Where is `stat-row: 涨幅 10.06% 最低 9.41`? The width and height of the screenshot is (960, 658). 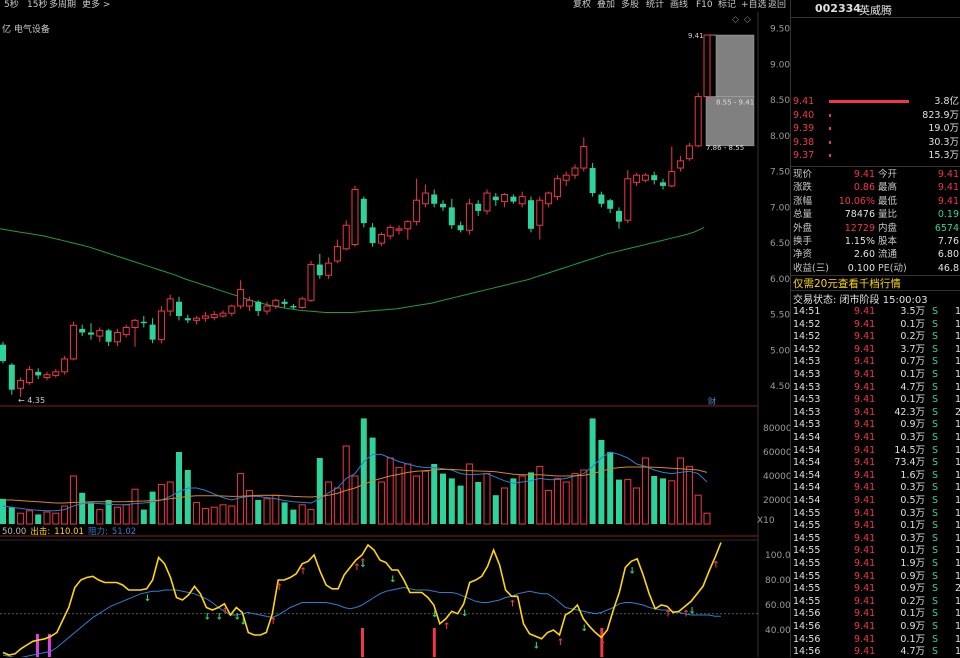
stat-row: 涨幅 10.06% 最低 9.41 is located at coordinates (875, 201).